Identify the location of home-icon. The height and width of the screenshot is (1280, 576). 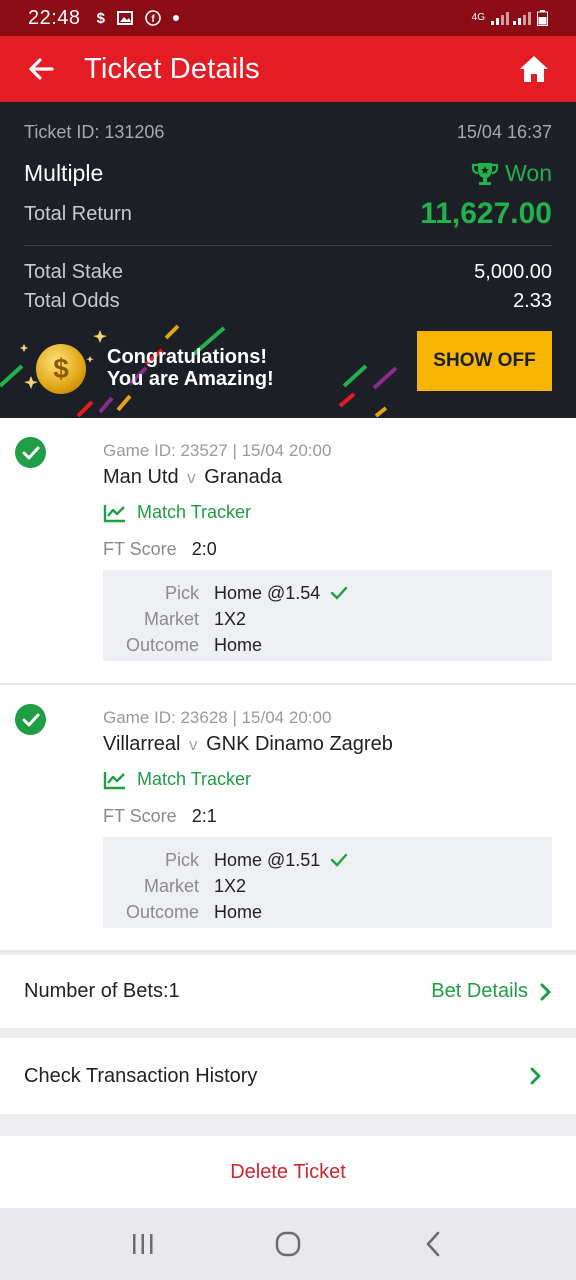
(534, 69).